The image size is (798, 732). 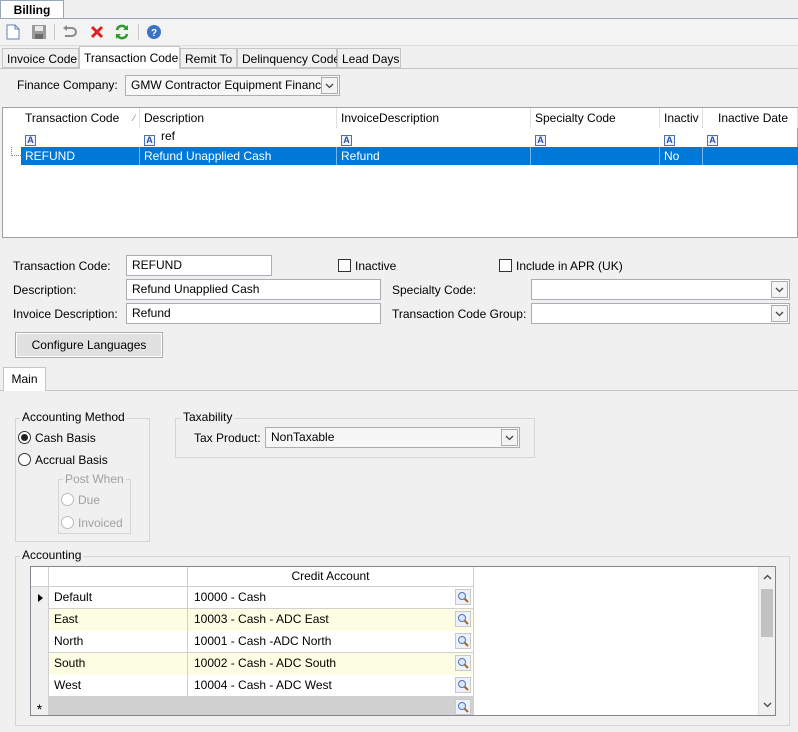 What do you see at coordinates (434, 118) in the screenshot?
I see `column-header-invoice-description: InvoiceDescription` at bounding box center [434, 118].